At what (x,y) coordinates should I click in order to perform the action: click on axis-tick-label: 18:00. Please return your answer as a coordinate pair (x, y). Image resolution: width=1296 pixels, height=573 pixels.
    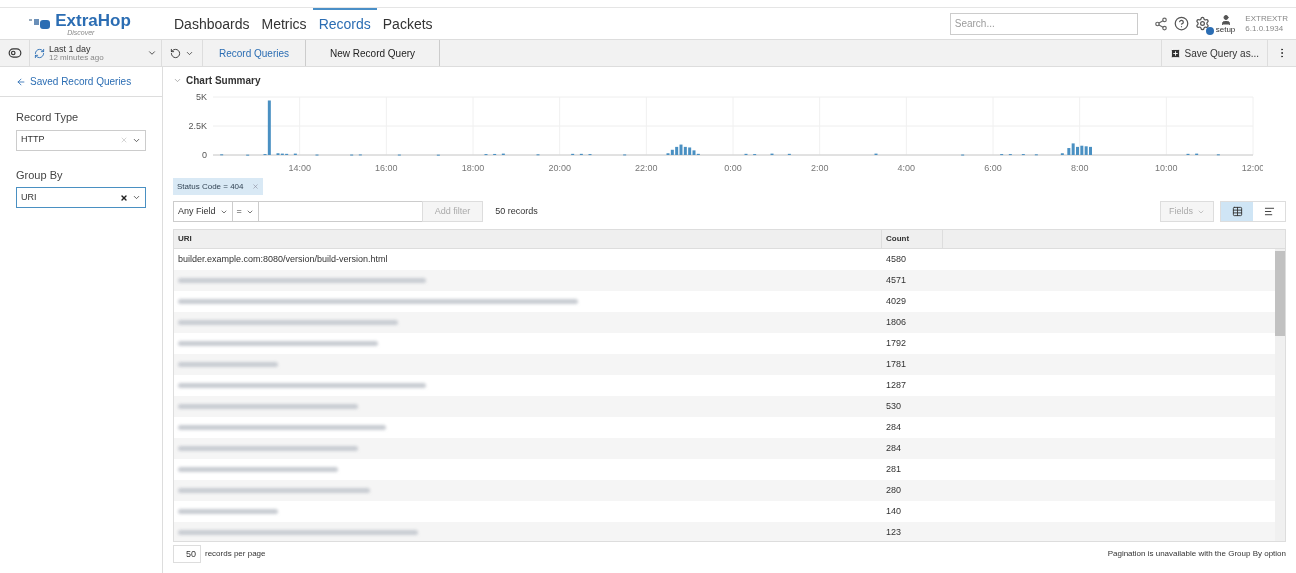
    Looking at the image, I should click on (473, 168).